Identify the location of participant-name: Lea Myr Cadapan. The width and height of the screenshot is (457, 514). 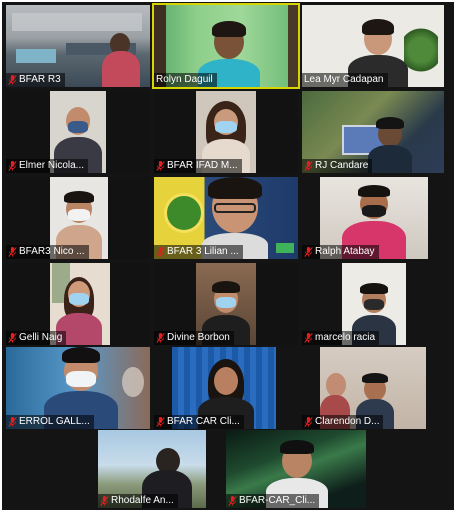
(344, 79).